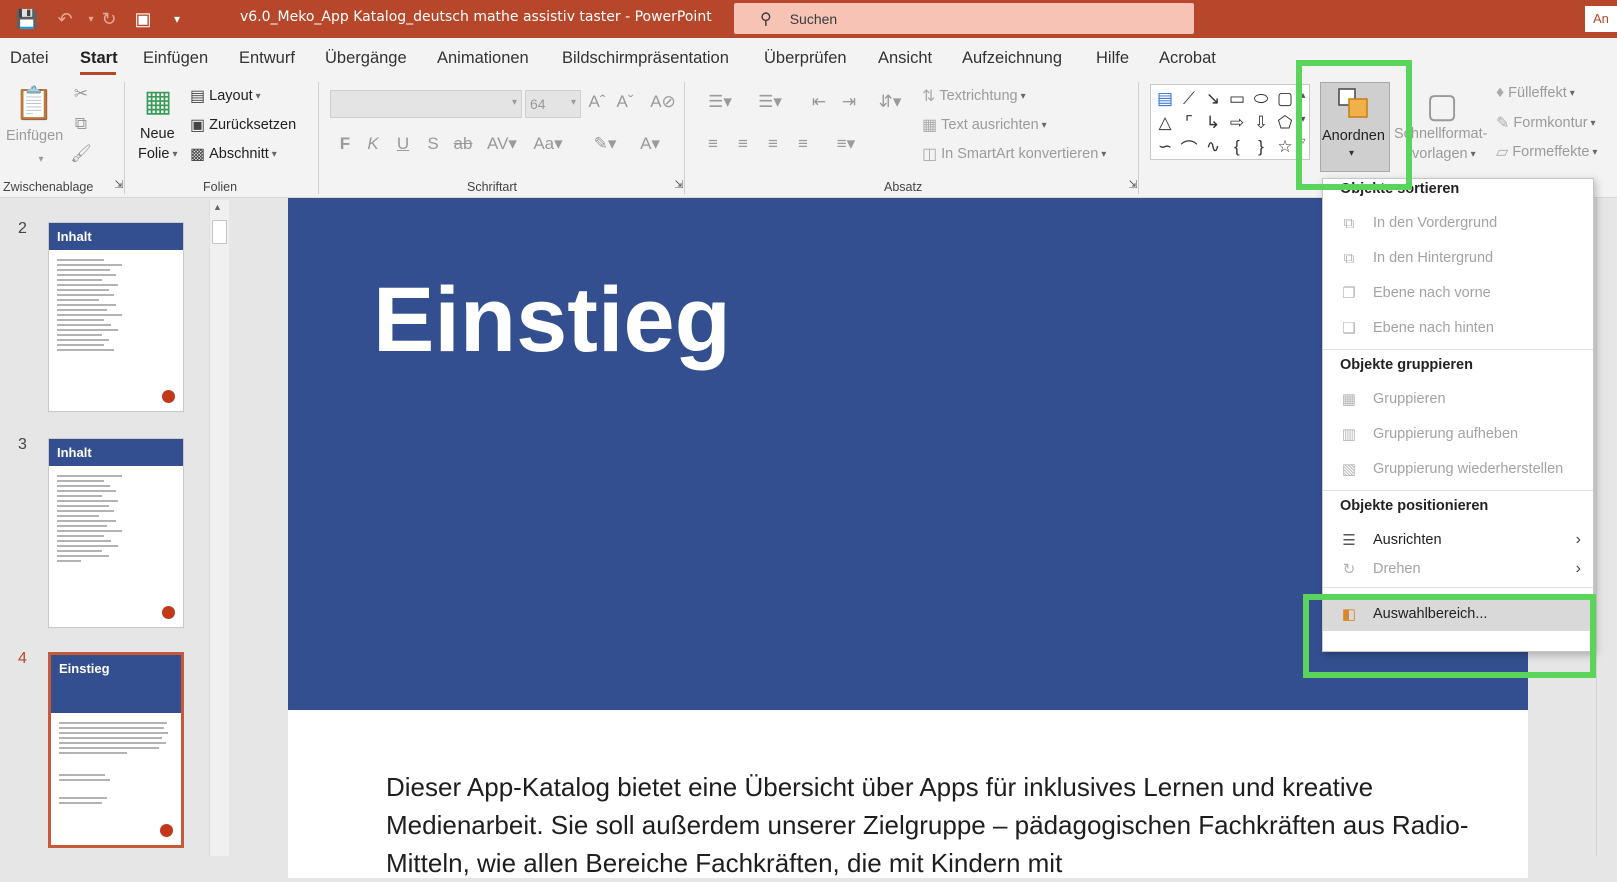  I want to click on shape-effects-button: ▱ Formeffekte ▾, so click(1546, 152).